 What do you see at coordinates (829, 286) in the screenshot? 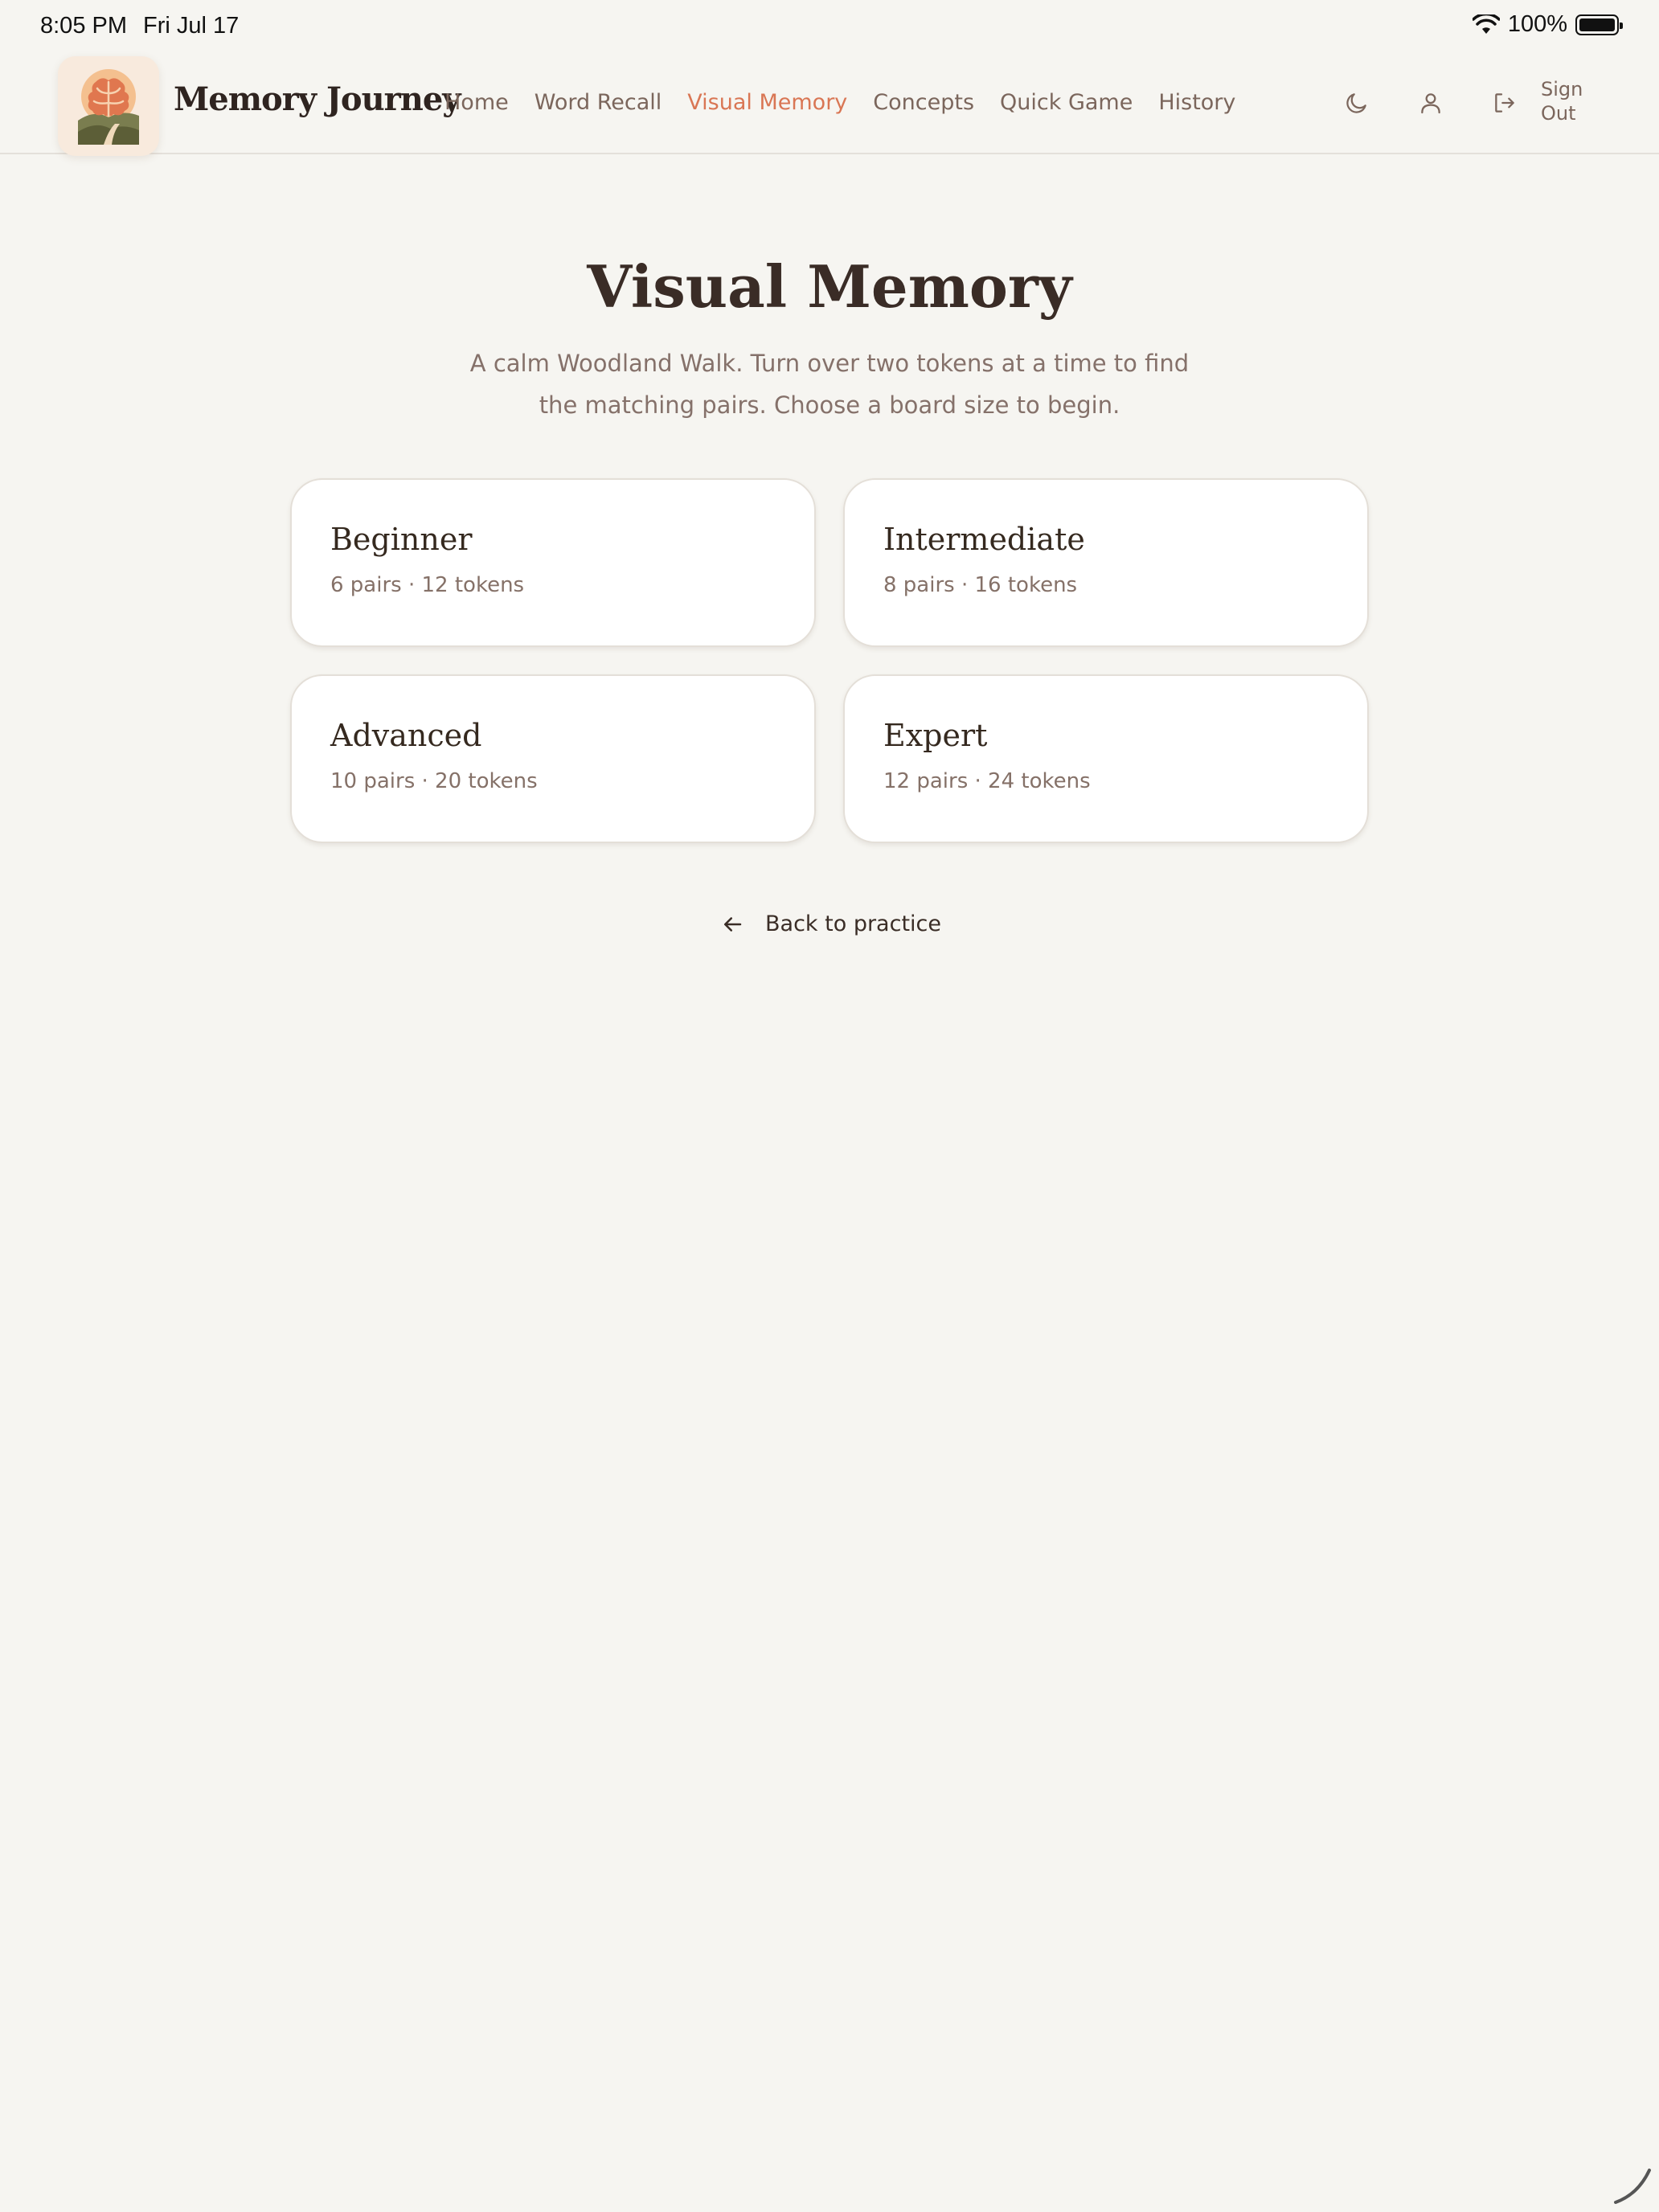
I see `page-title: Visual Memory` at bounding box center [829, 286].